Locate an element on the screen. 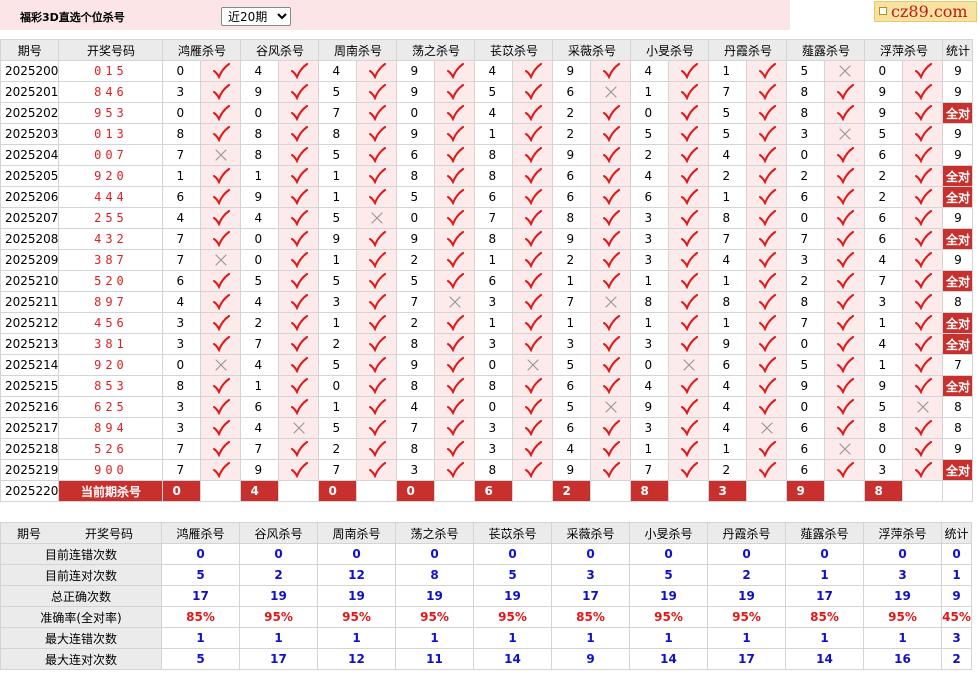 Image resolution: width=978 pixels, height=674 pixels. period-cell: 2025212 is located at coordinates (30, 323).